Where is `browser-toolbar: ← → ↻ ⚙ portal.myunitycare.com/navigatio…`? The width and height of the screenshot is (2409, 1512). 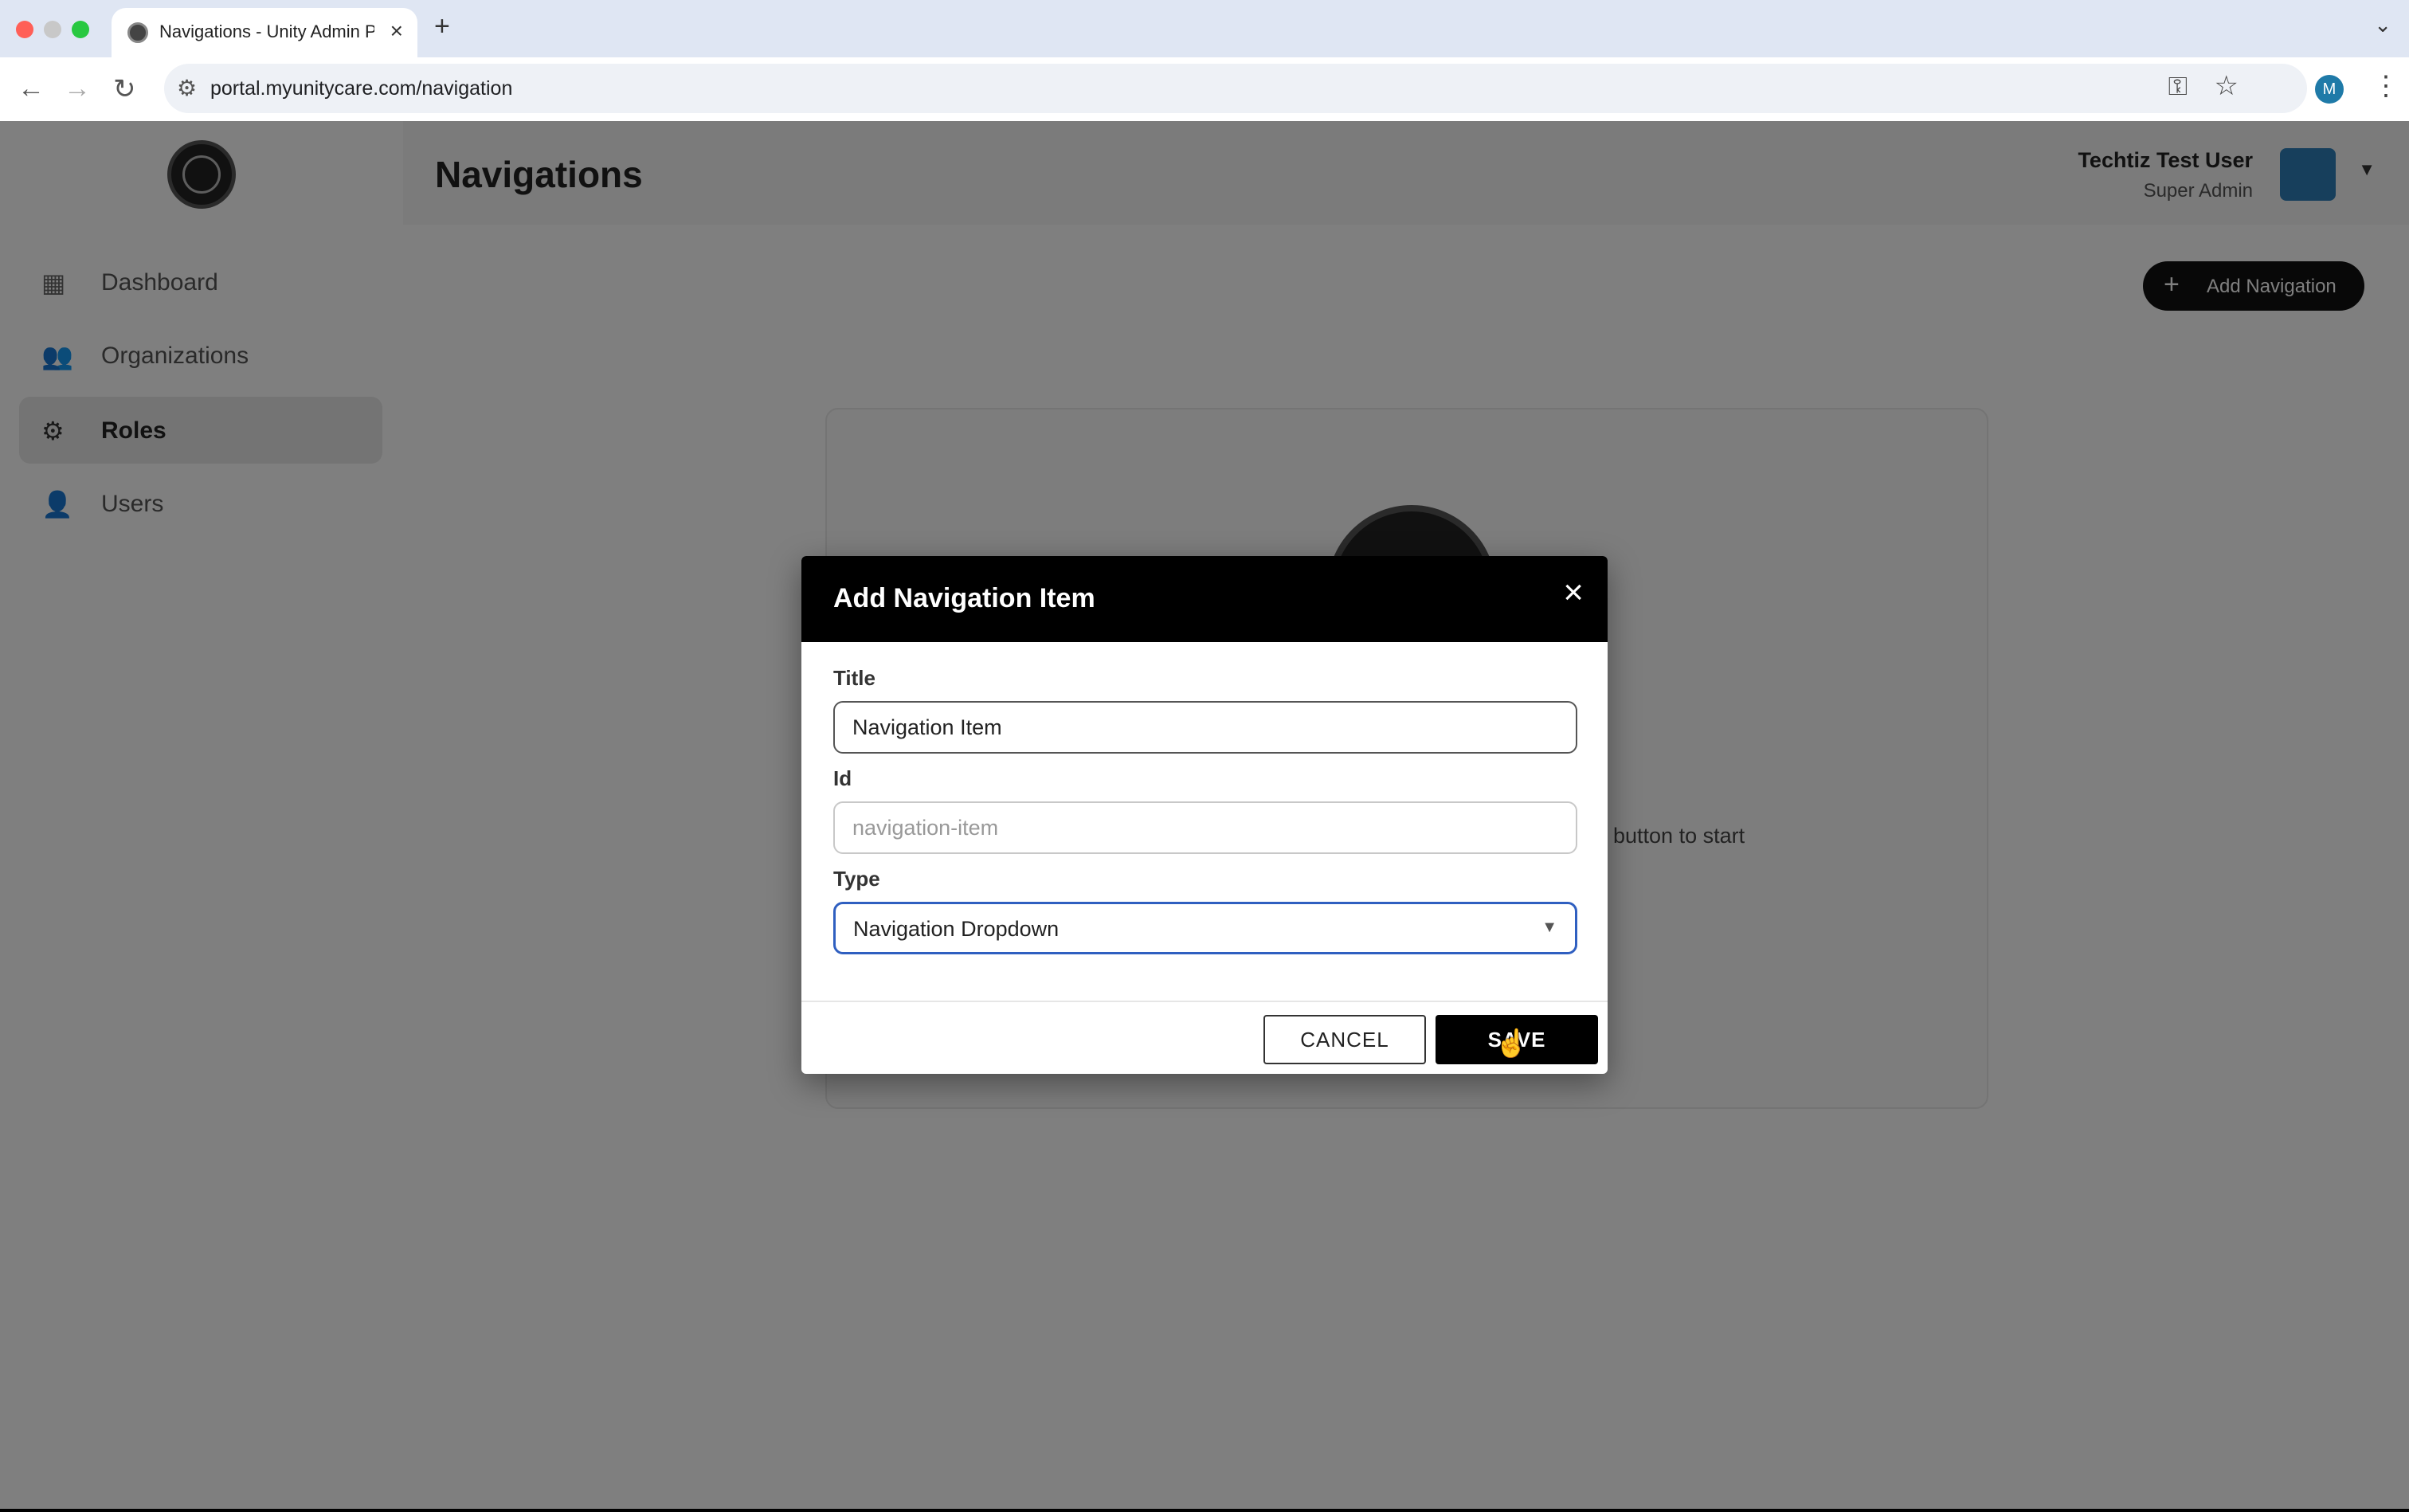 browser-toolbar: ← → ↻ ⚙ portal.myunitycare.com/navigatio… is located at coordinates (1204, 89).